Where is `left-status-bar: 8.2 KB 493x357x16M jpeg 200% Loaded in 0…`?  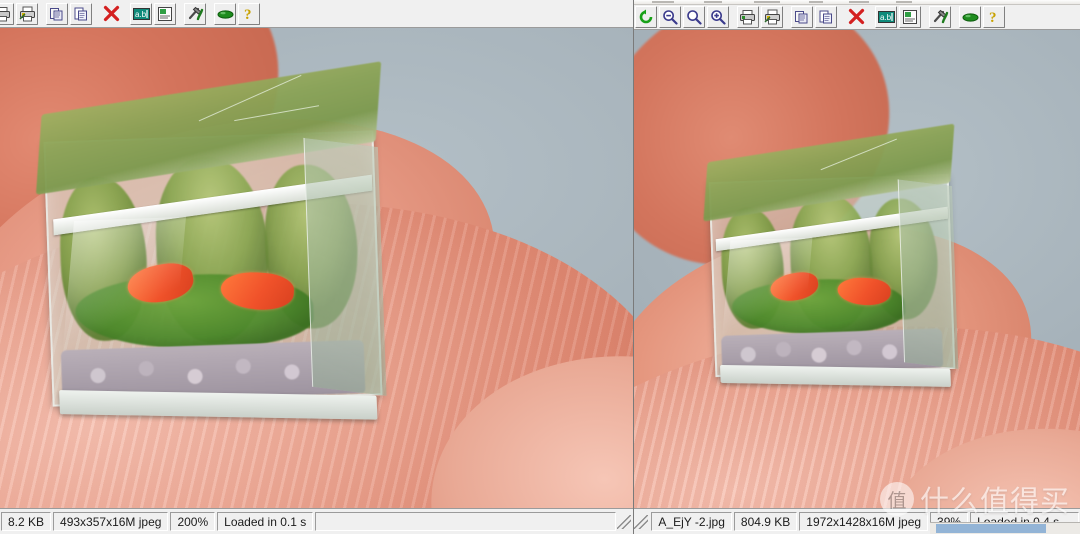 left-status-bar: 8.2 KB 493x357x16M jpeg 200% Loaded in 0… is located at coordinates (317, 521).